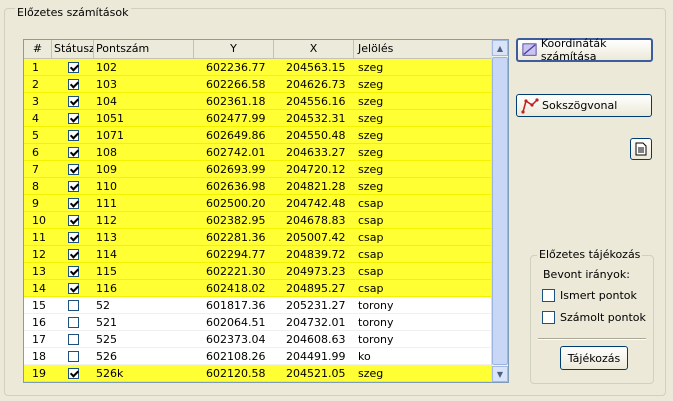 The height and width of the screenshot is (401, 673). I want to click on column-header-number: #, so click(38, 49).